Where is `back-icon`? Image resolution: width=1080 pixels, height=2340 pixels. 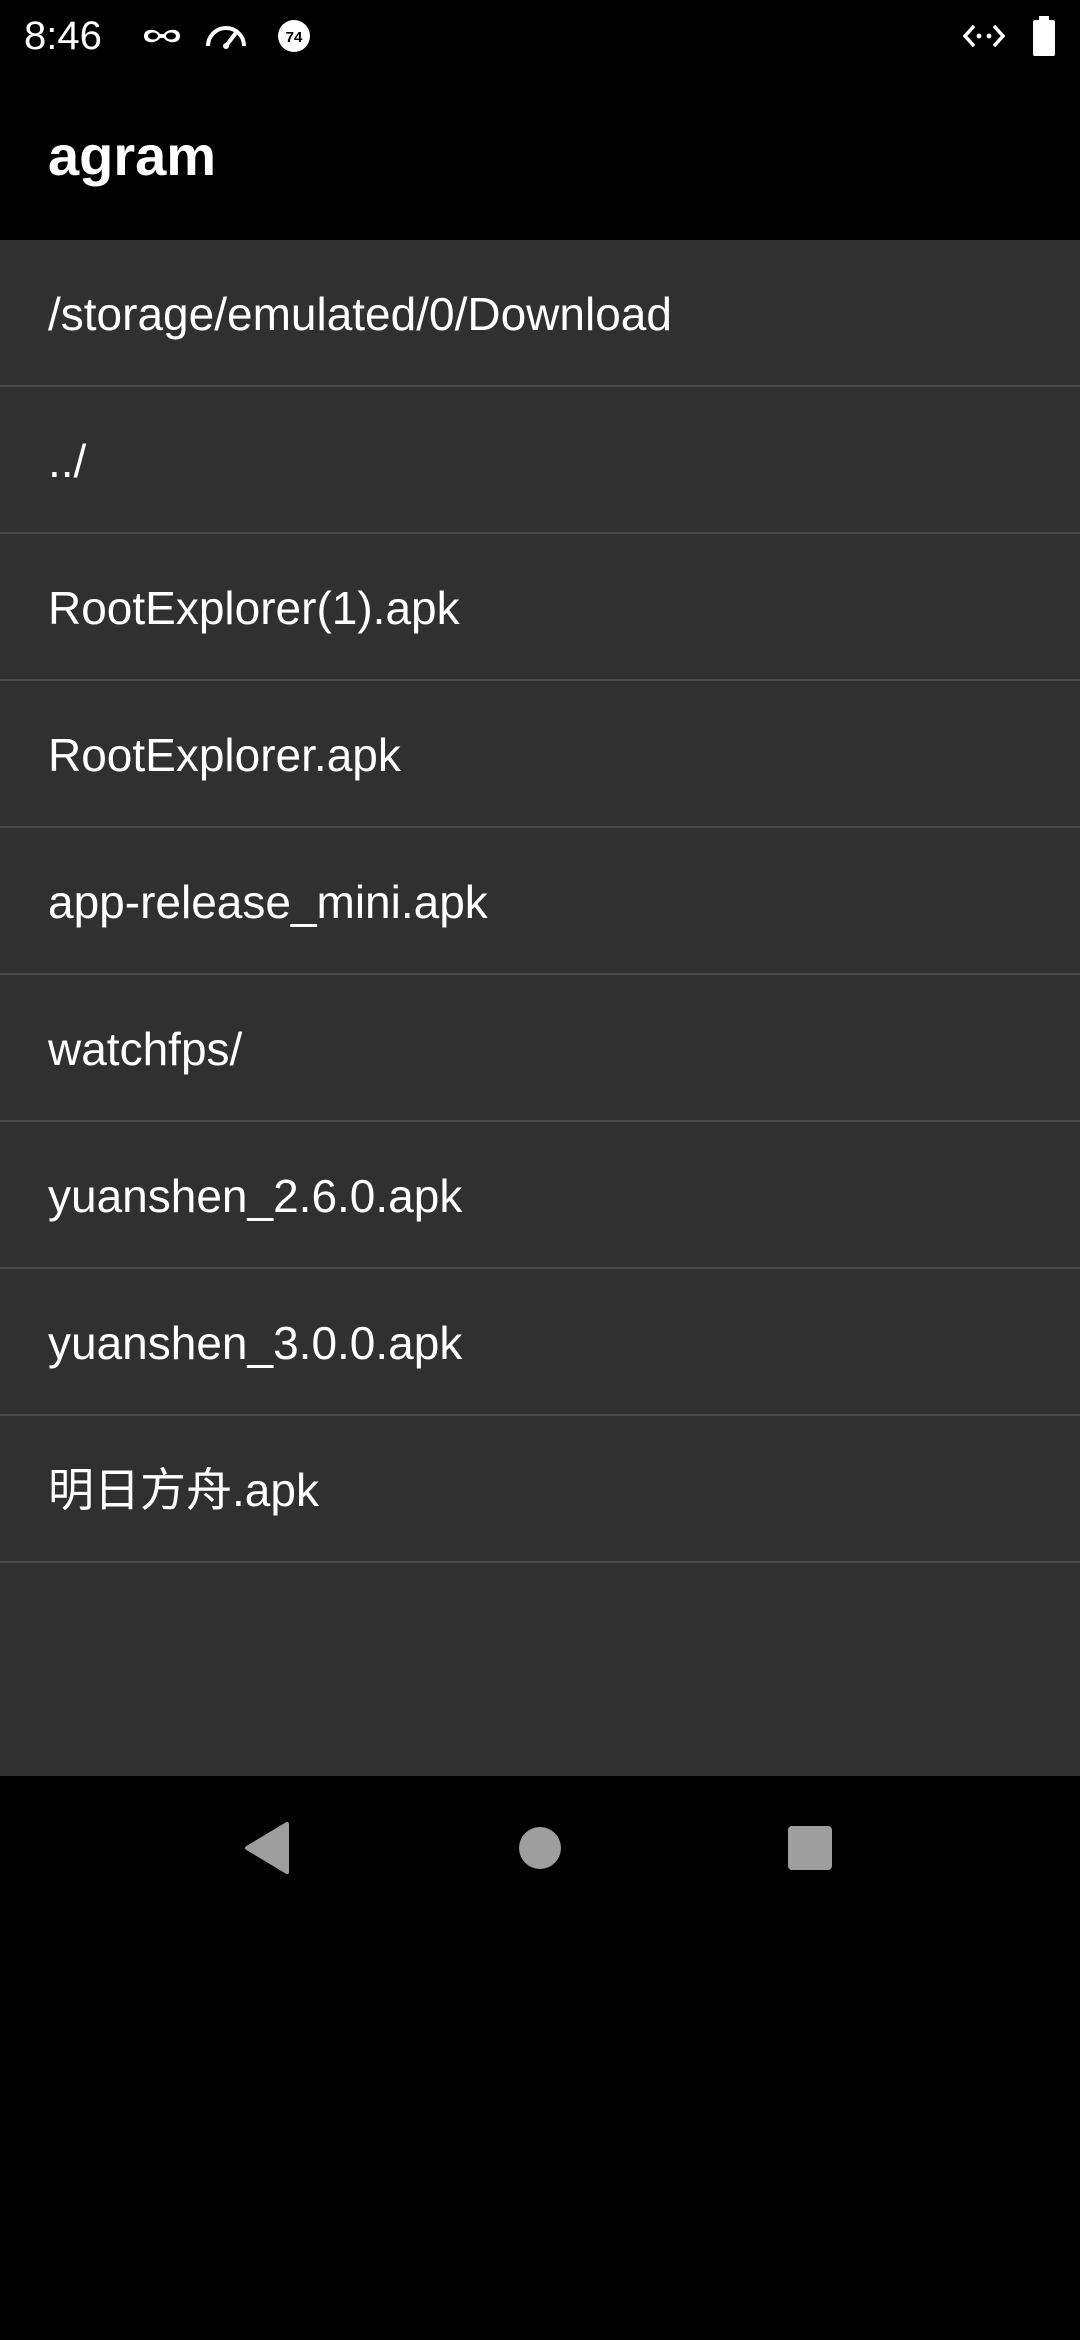
back-icon is located at coordinates (267, 1848).